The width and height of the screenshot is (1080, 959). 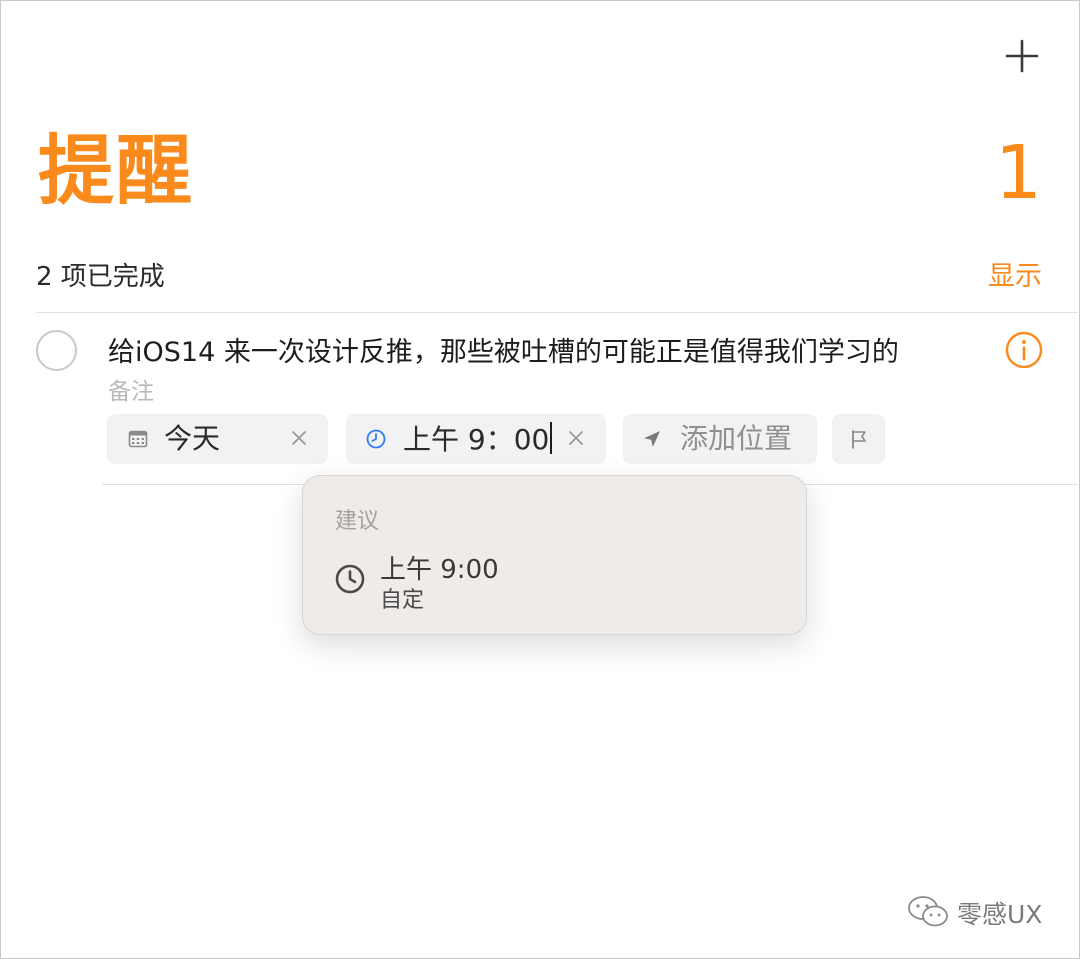 What do you see at coordinates (131, 389) in the screenshot?
I see `reminder-notes-input: 备注` at bounding box center [131, 389].